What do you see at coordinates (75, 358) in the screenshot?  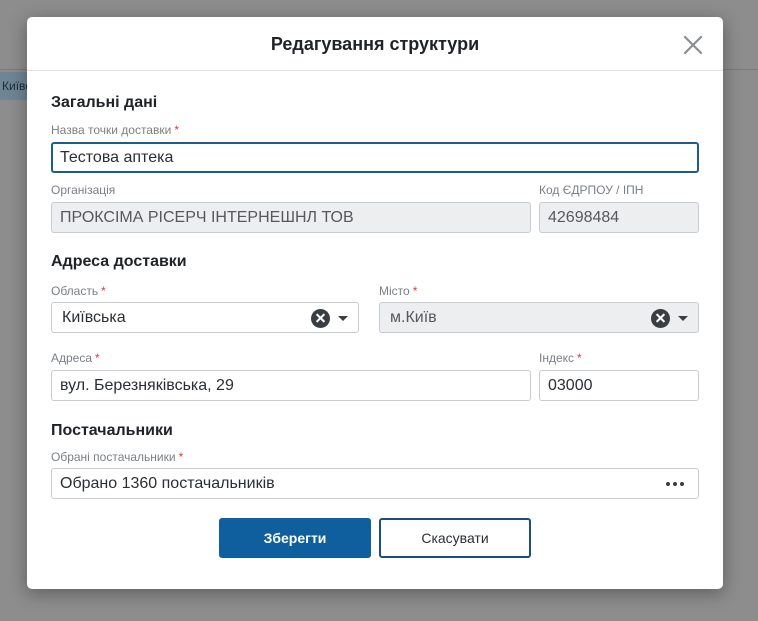 I see `street-label: Адреса *` at bounding box center [75, 358].